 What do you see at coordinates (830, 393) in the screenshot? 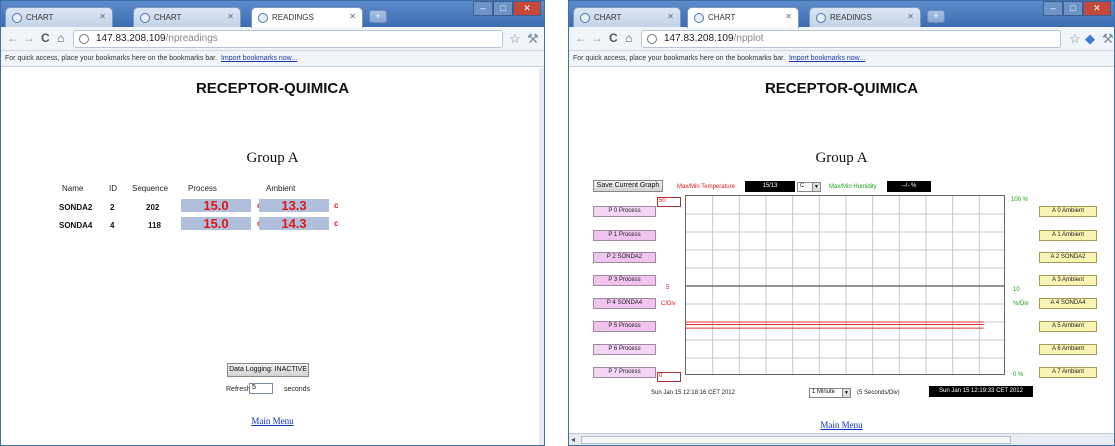
I see `interval-select: 1 Minute ▼` at bounding box center [830, 393].